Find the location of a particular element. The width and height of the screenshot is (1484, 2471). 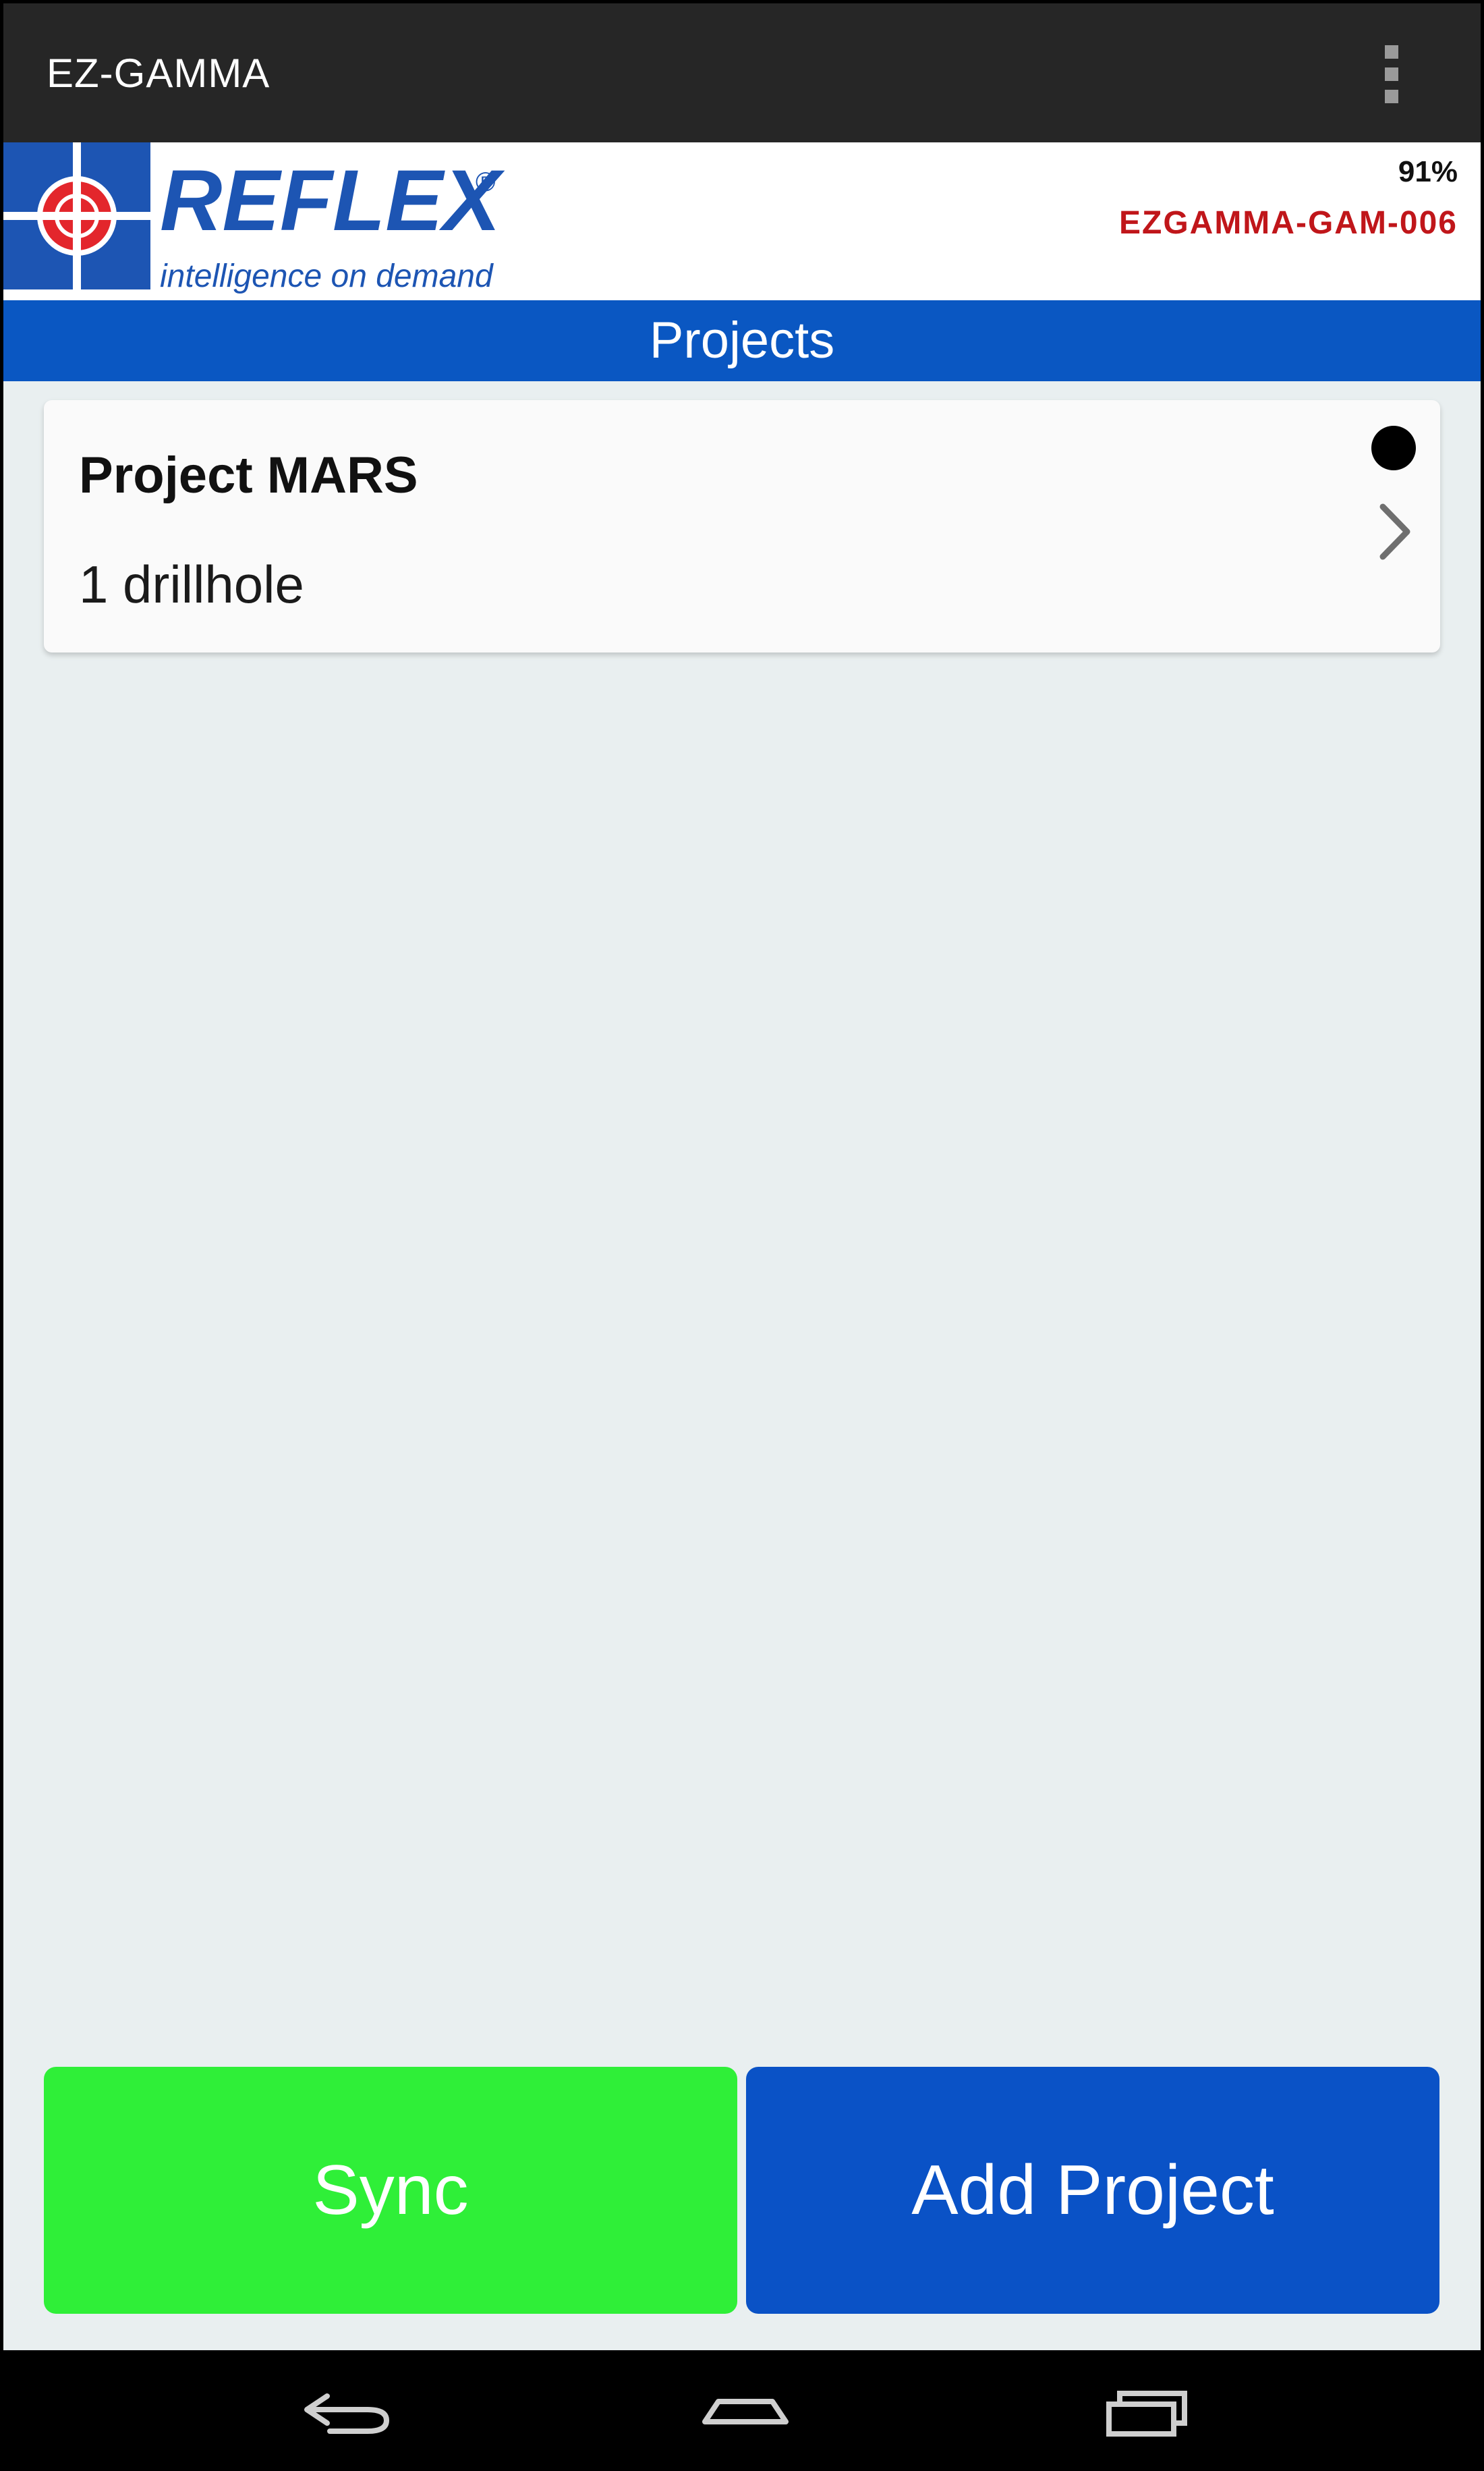

overflow-menu-icon is located at coordinates (1391, 74).